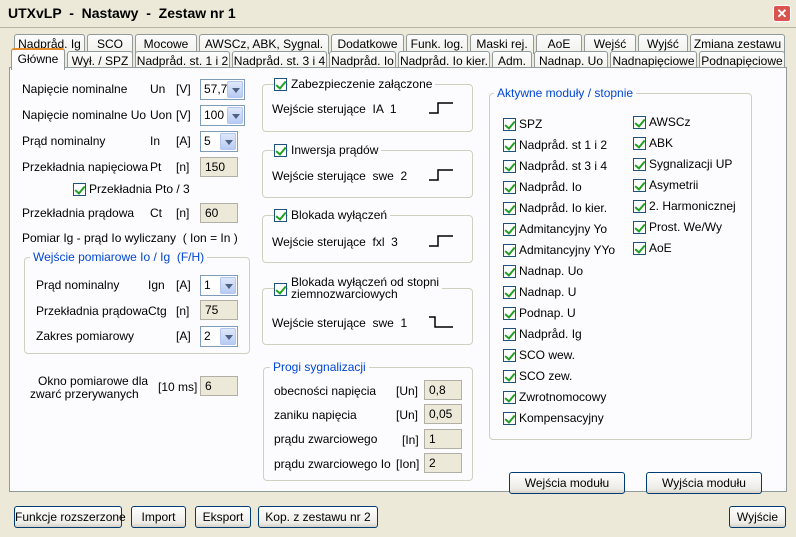 The image size is (796, 537). I want to click on blokada-checkbox, so click(280, 215).